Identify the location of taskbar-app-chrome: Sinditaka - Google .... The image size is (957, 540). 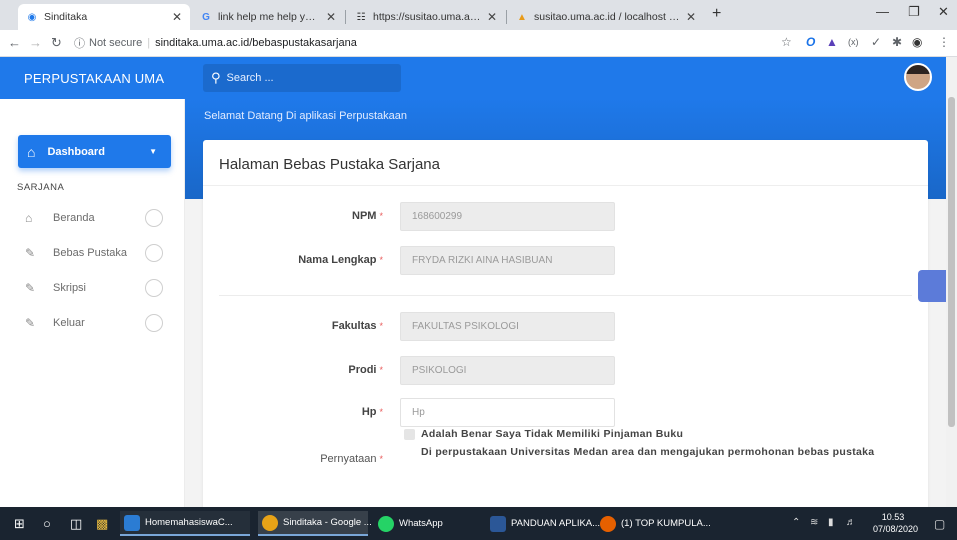
(315, 523).